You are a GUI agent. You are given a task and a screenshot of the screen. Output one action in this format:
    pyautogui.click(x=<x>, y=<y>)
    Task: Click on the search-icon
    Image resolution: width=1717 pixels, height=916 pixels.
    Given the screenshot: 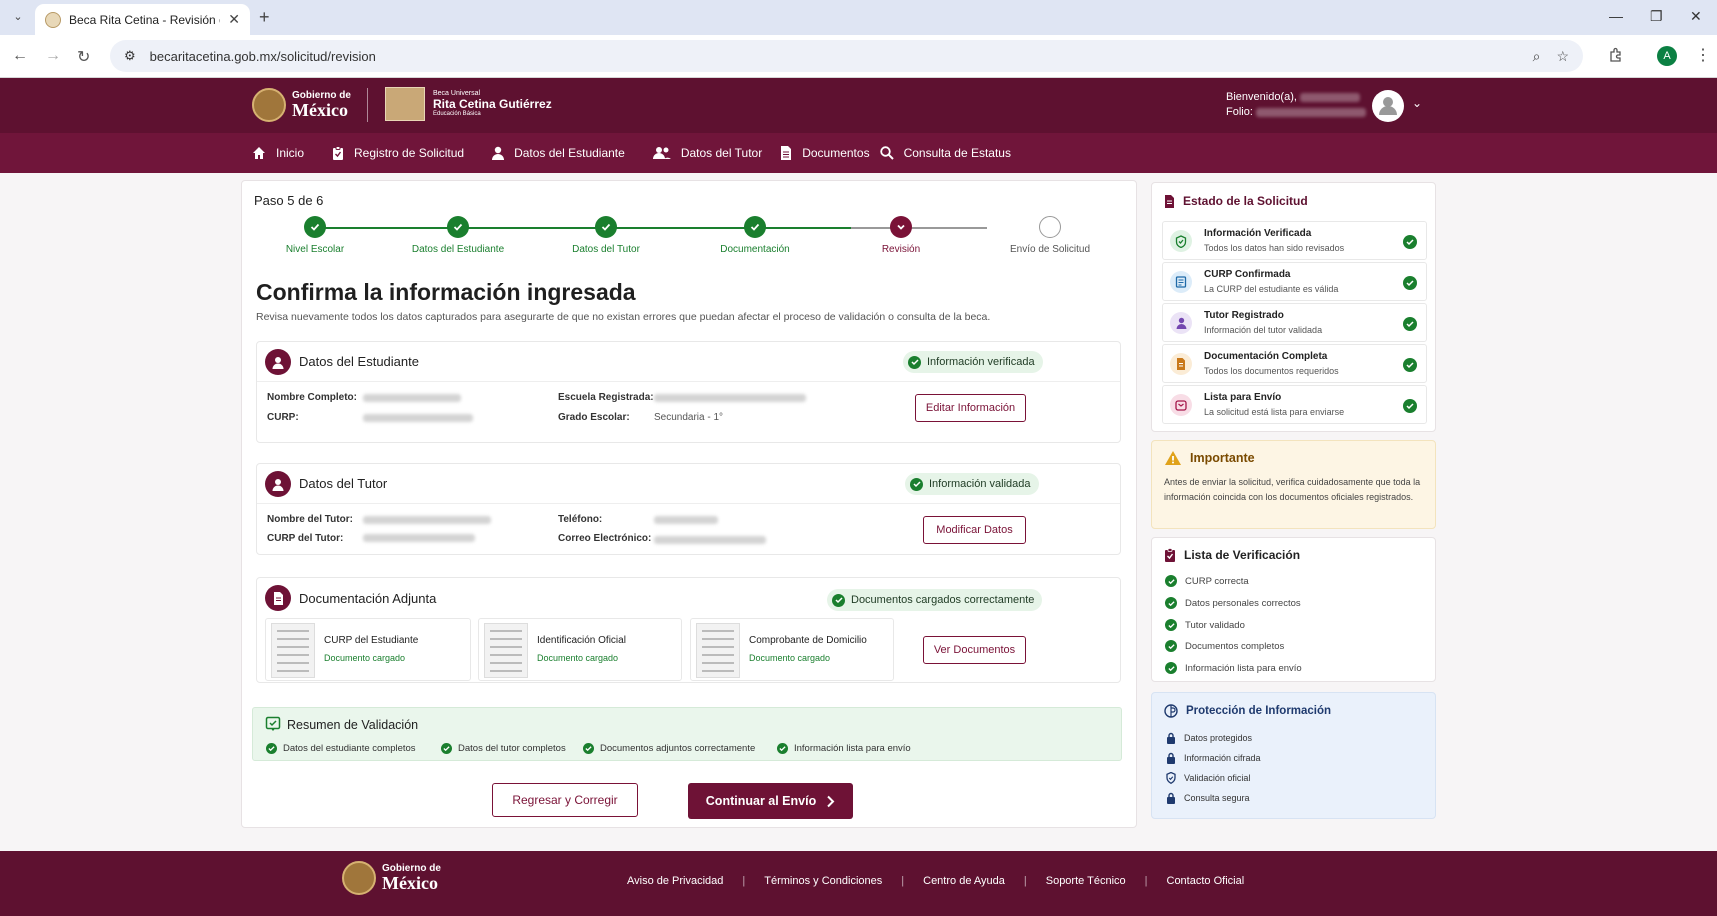 What is the action you would take?
    pyautogui.click(x=886, y=153)
    